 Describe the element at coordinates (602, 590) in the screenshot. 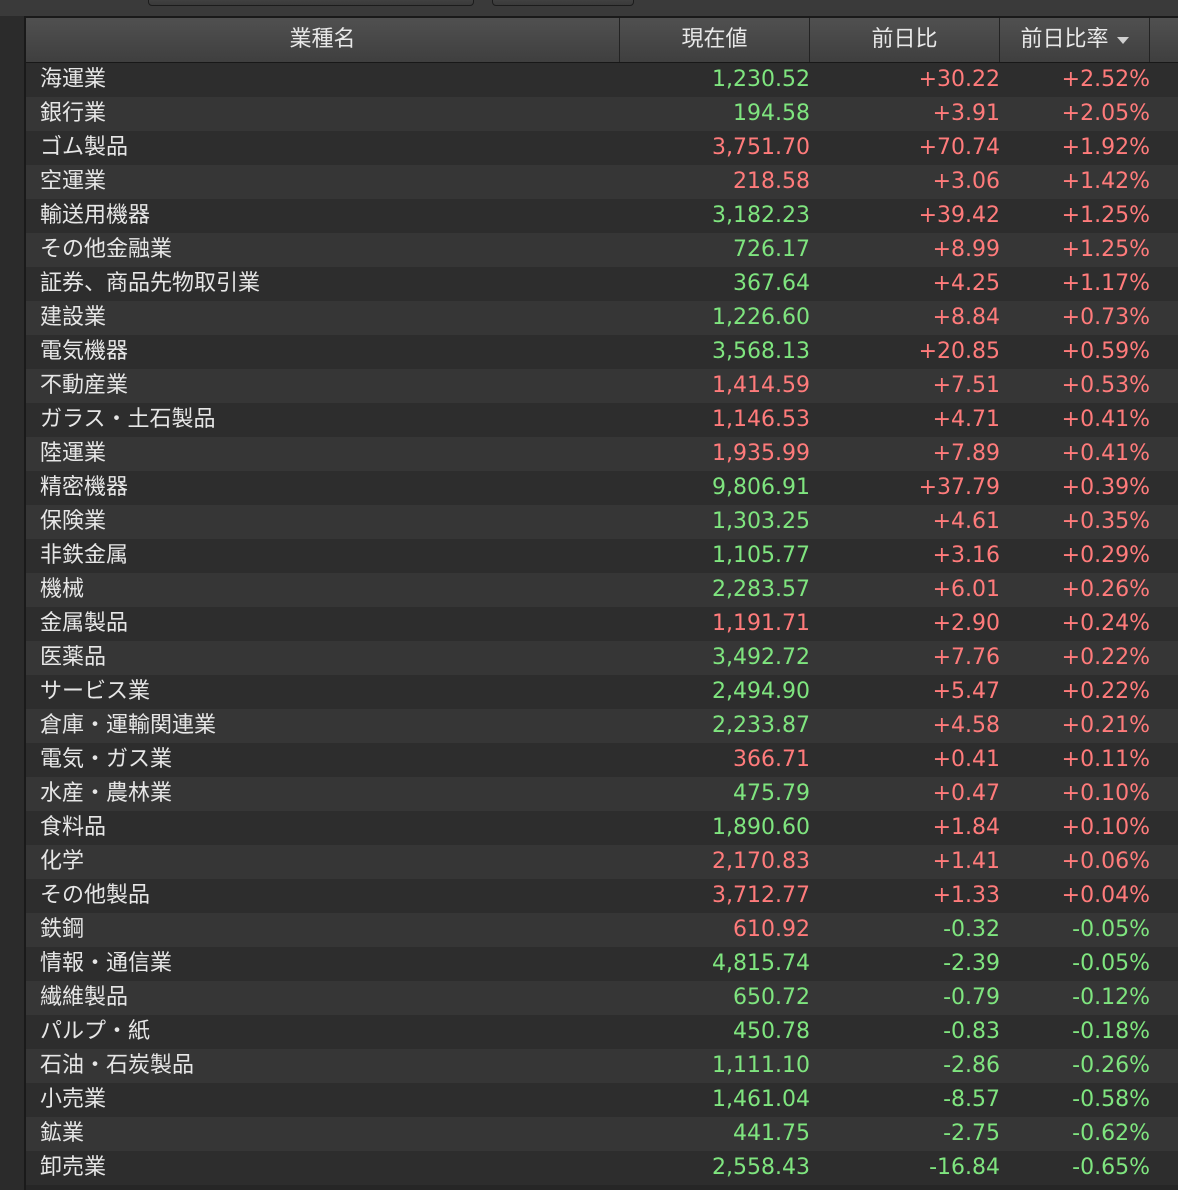

I see `table-row: 機械 2,283.57 +6.01 +0.26%` at that location.